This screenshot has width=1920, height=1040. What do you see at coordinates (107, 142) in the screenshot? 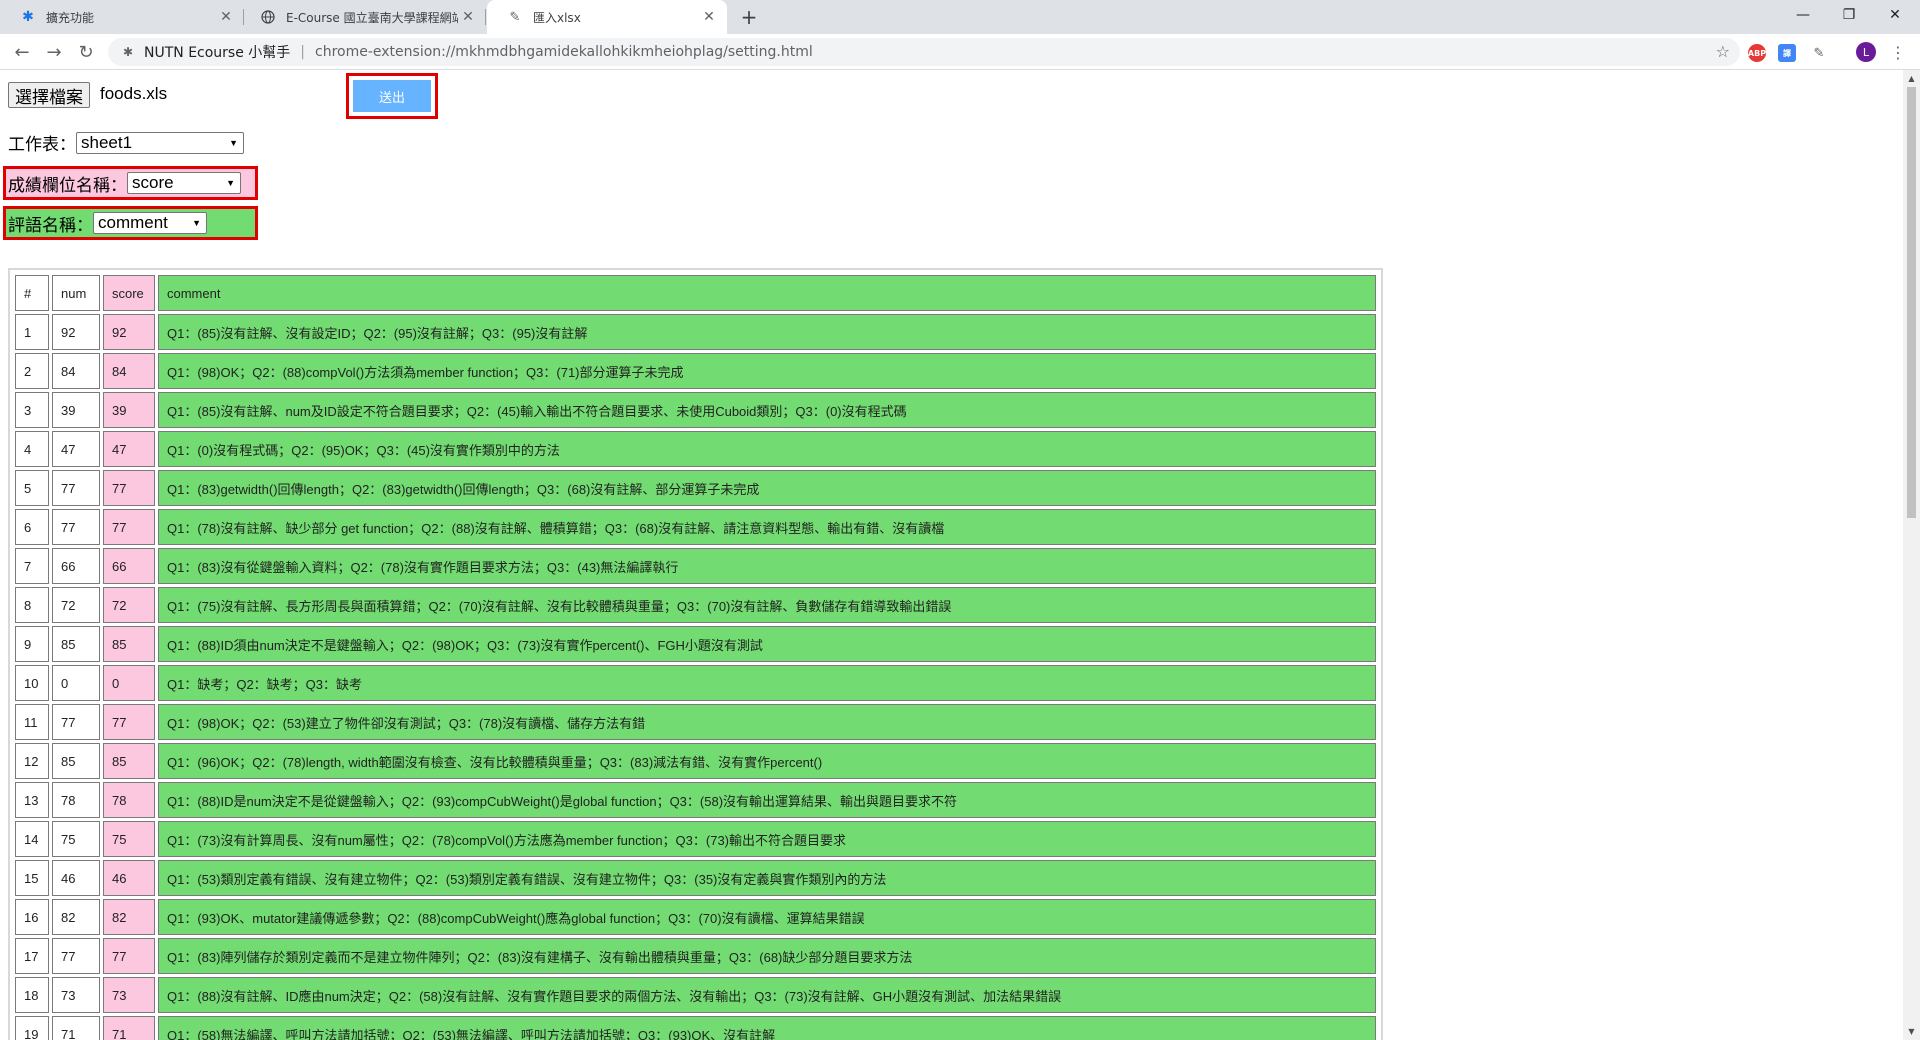
I see `worksheet-value: sheet1` at bounding box center [107, 142].